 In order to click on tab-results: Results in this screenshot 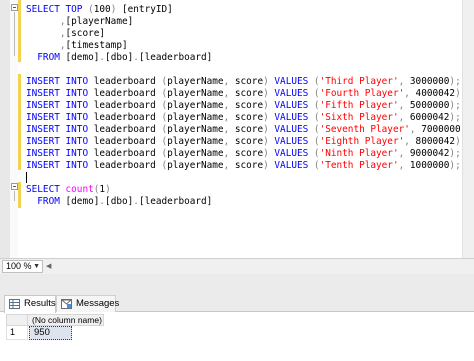, I will do `click(30, 304)`.